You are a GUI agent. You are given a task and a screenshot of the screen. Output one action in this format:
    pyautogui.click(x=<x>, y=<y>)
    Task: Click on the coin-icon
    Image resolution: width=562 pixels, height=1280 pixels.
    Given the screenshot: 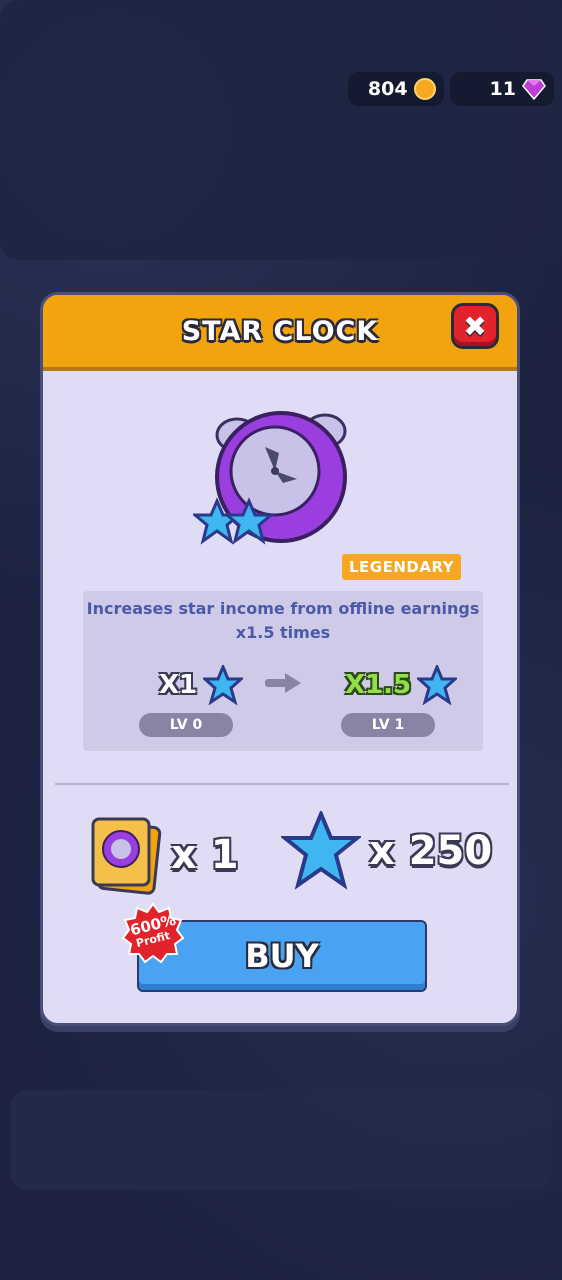 What is the action you would take?
    pyautogui.click(x=424, y=89)
    